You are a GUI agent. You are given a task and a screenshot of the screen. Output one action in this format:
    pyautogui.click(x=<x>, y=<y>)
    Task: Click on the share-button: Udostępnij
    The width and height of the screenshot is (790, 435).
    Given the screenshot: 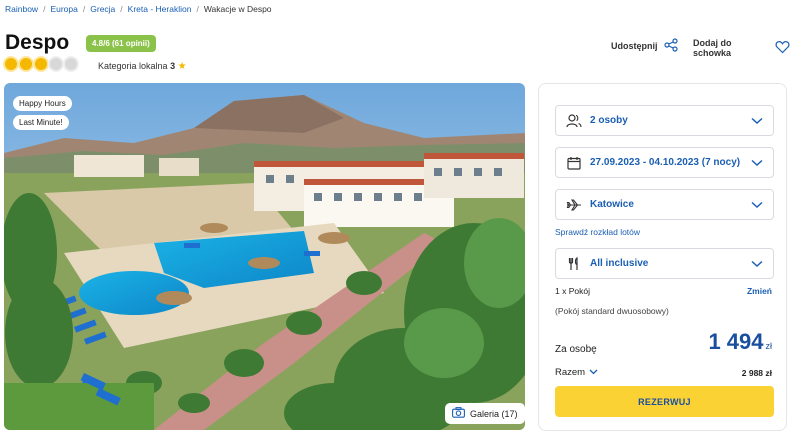 What is the action you would take?
    pyautogui.click(x=644, y=46)
    